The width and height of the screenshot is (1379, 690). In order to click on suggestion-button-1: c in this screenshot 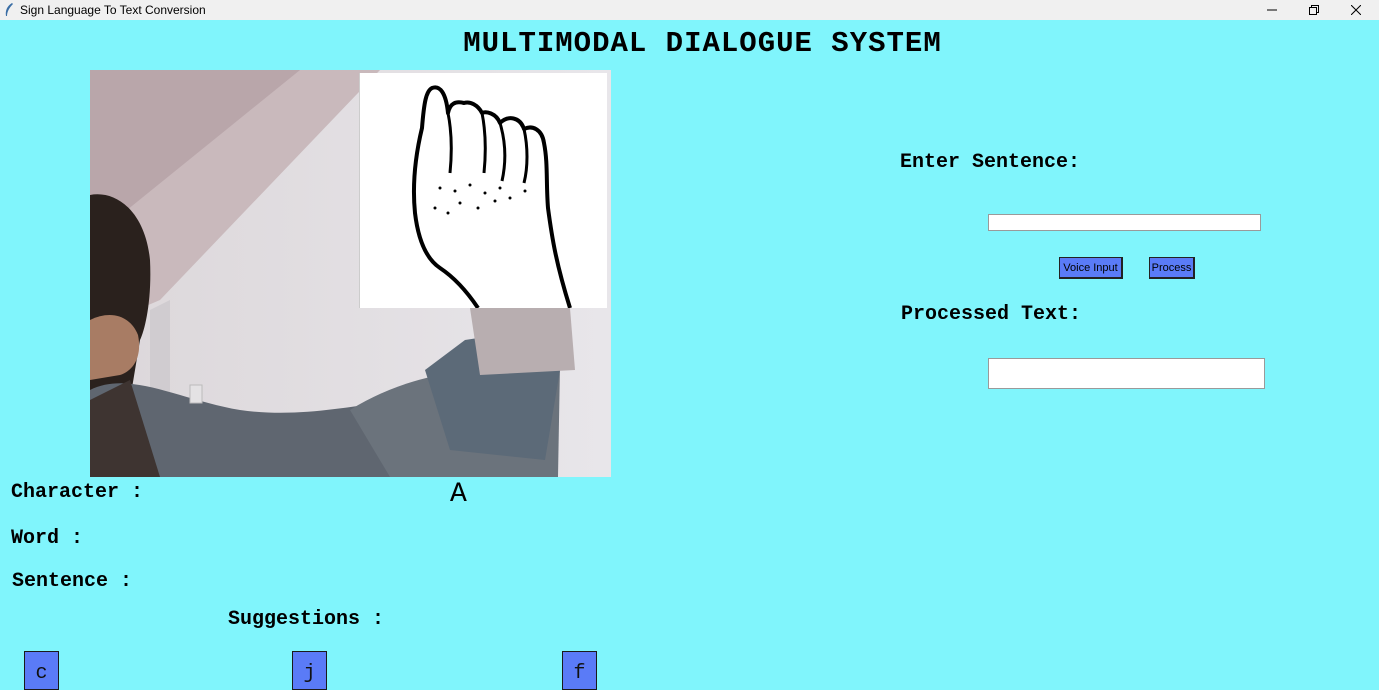, I will do `click(41, 670)`.